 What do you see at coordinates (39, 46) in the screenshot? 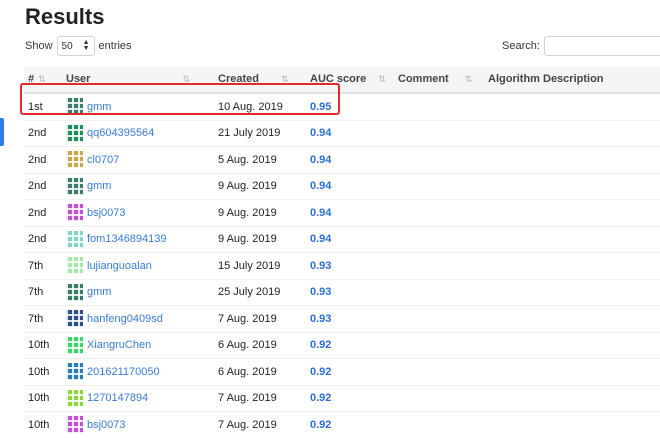
I see `show-label: Show` at bounding box center [39, 46].